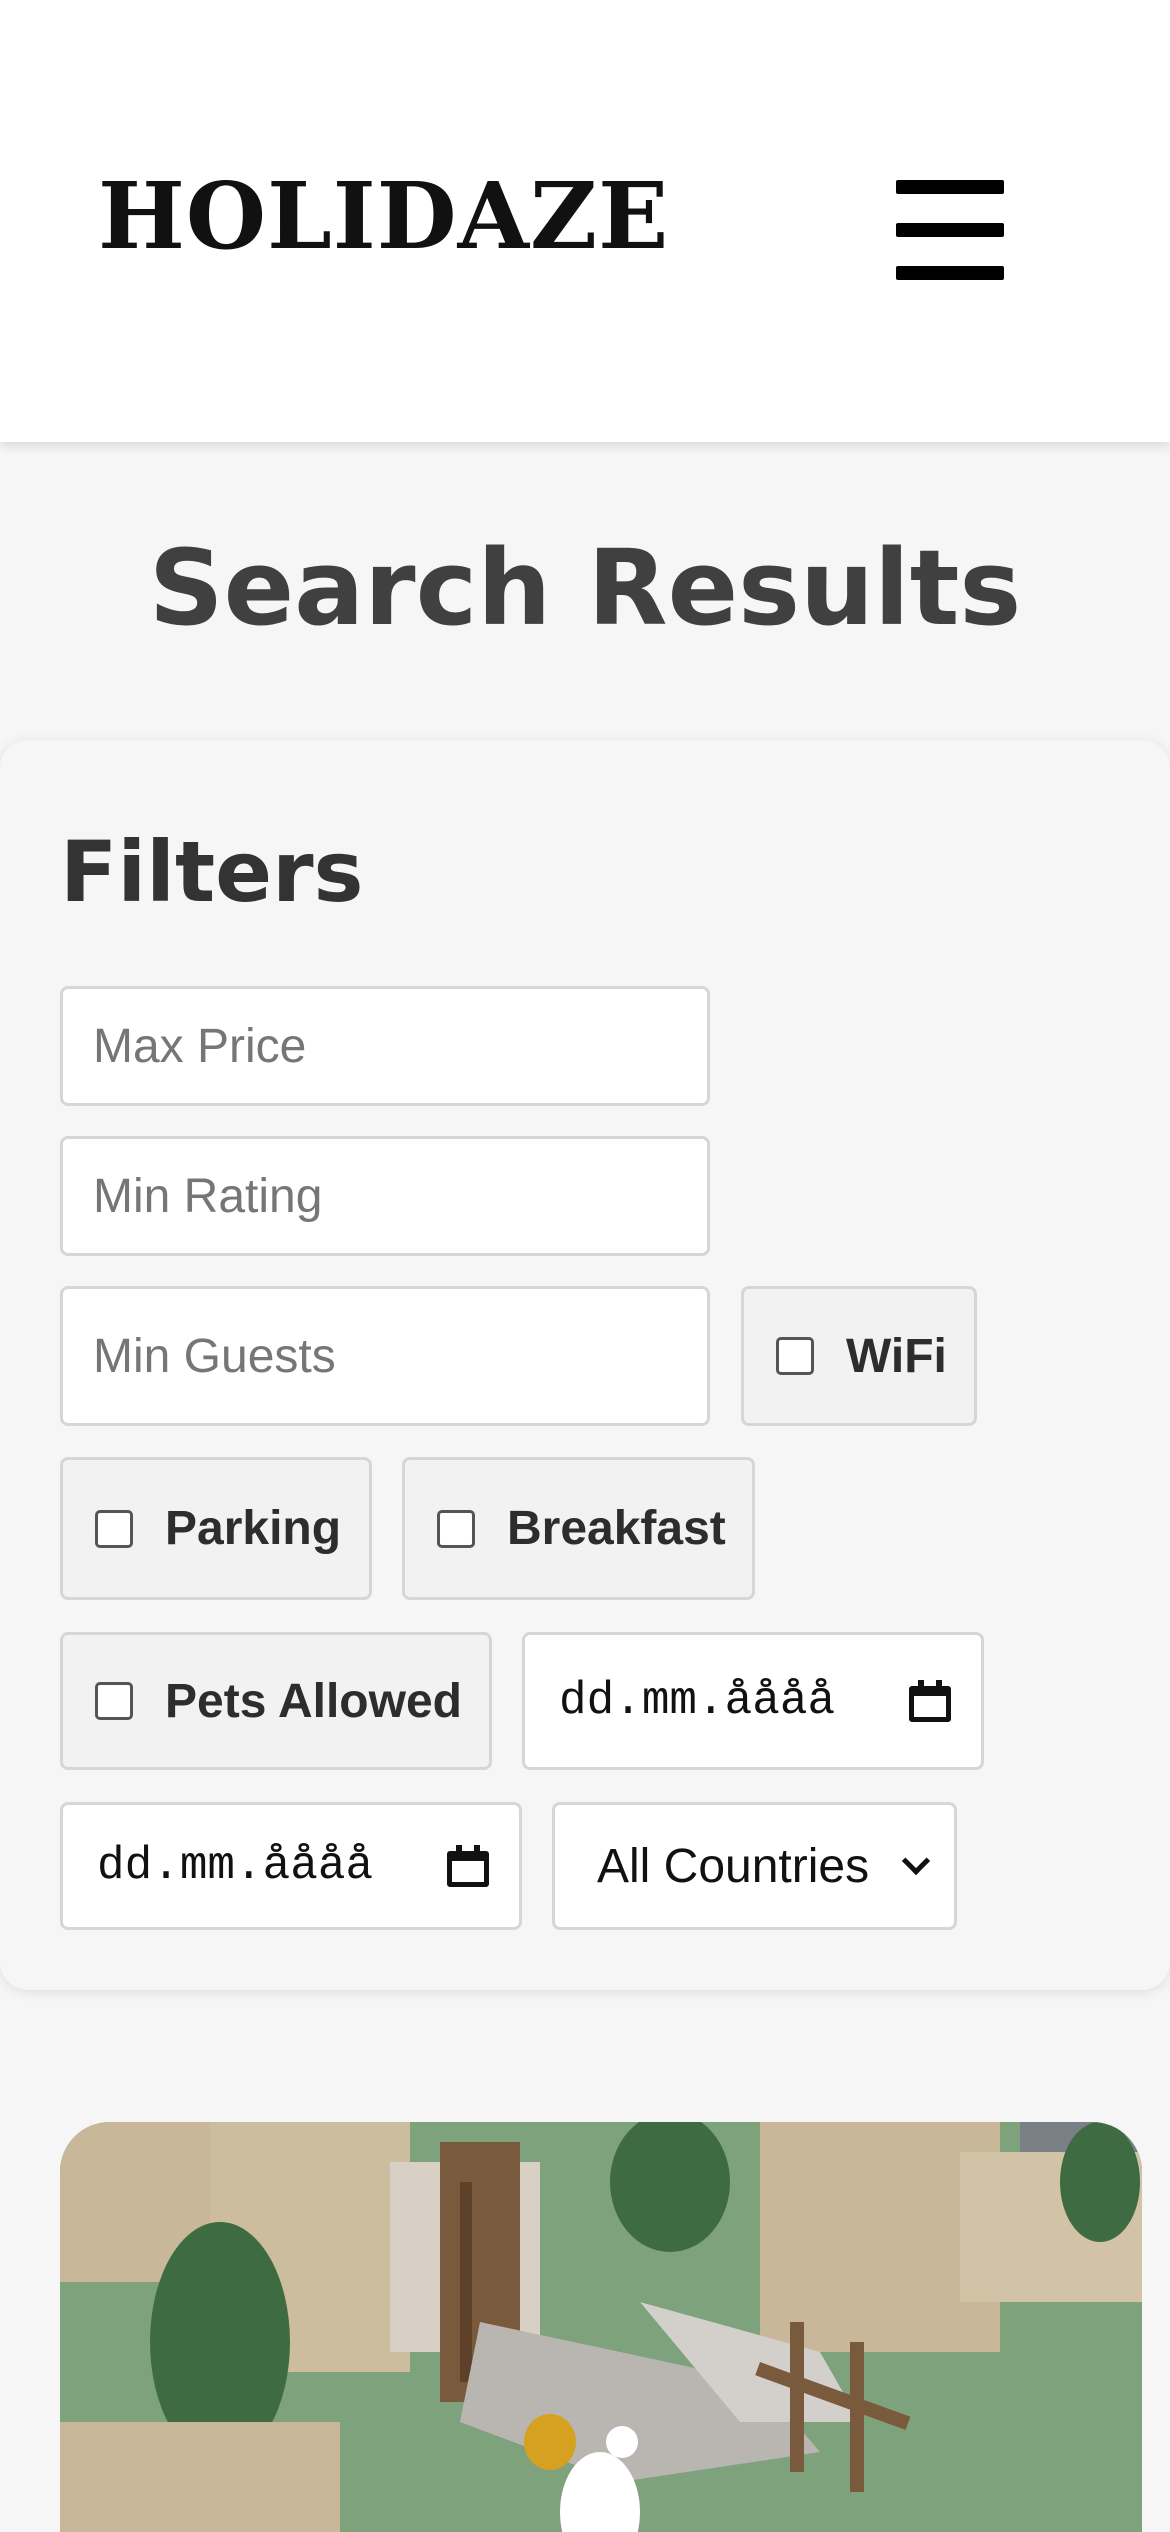 The height and width of the screenshot is (2532, 1170). I want to click on filters-title: Filters, so click(212, 872).